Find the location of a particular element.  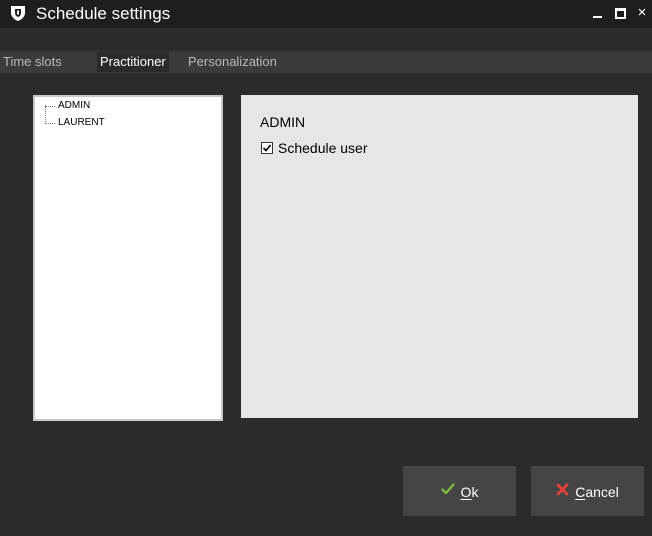

maximize-icon is located at coordinates (620, 13).